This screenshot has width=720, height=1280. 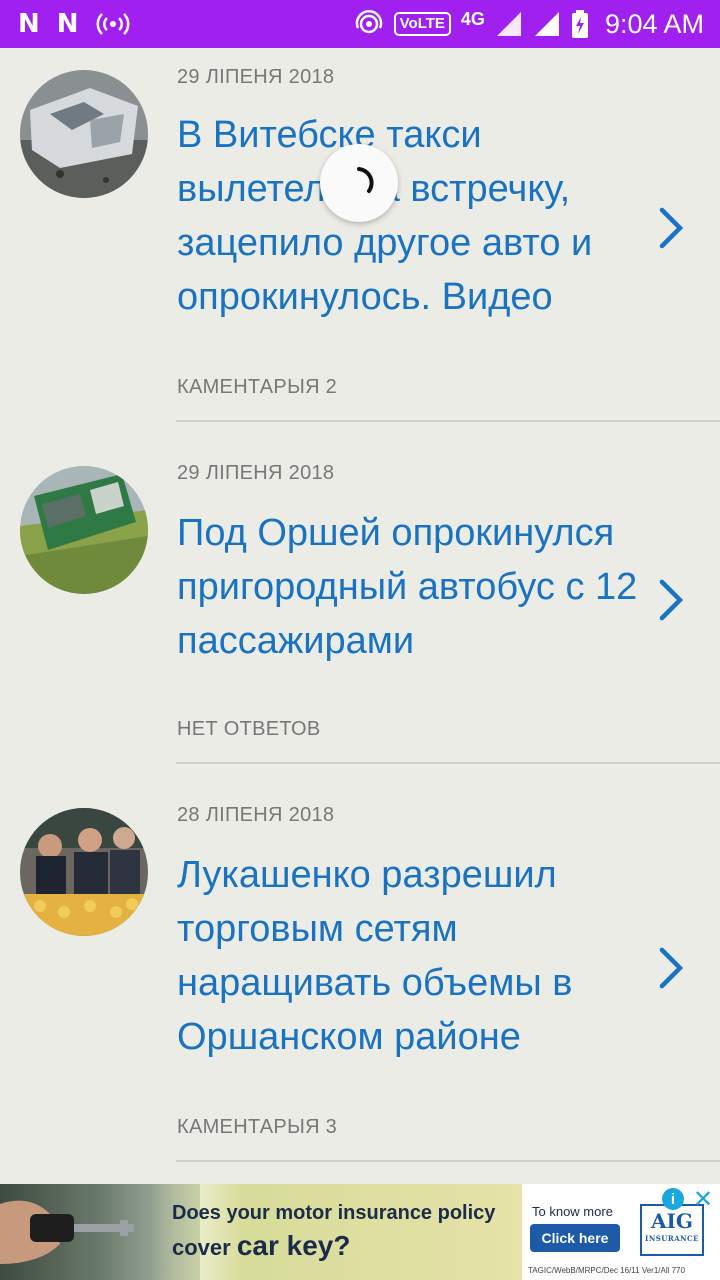 I want to click on ad-close-icon: ✕, so click(x=703, y=1199).